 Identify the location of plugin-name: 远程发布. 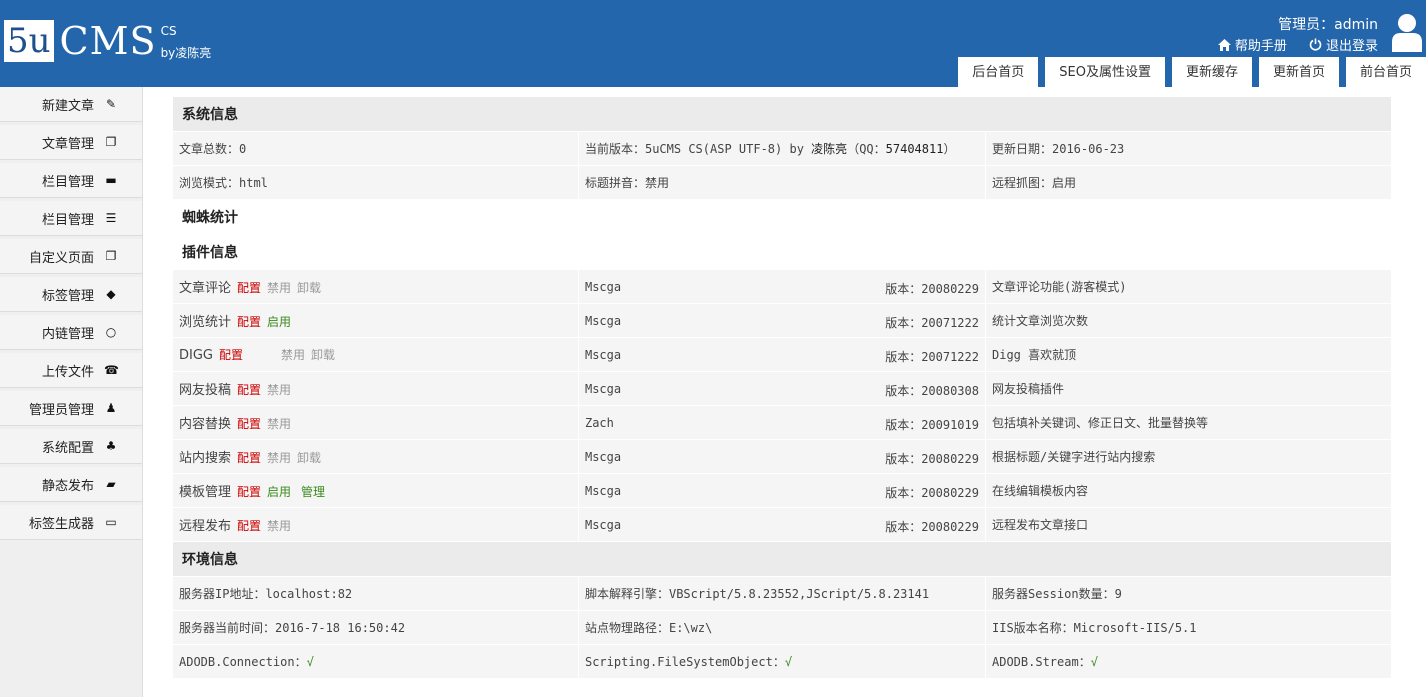
(205, 526).